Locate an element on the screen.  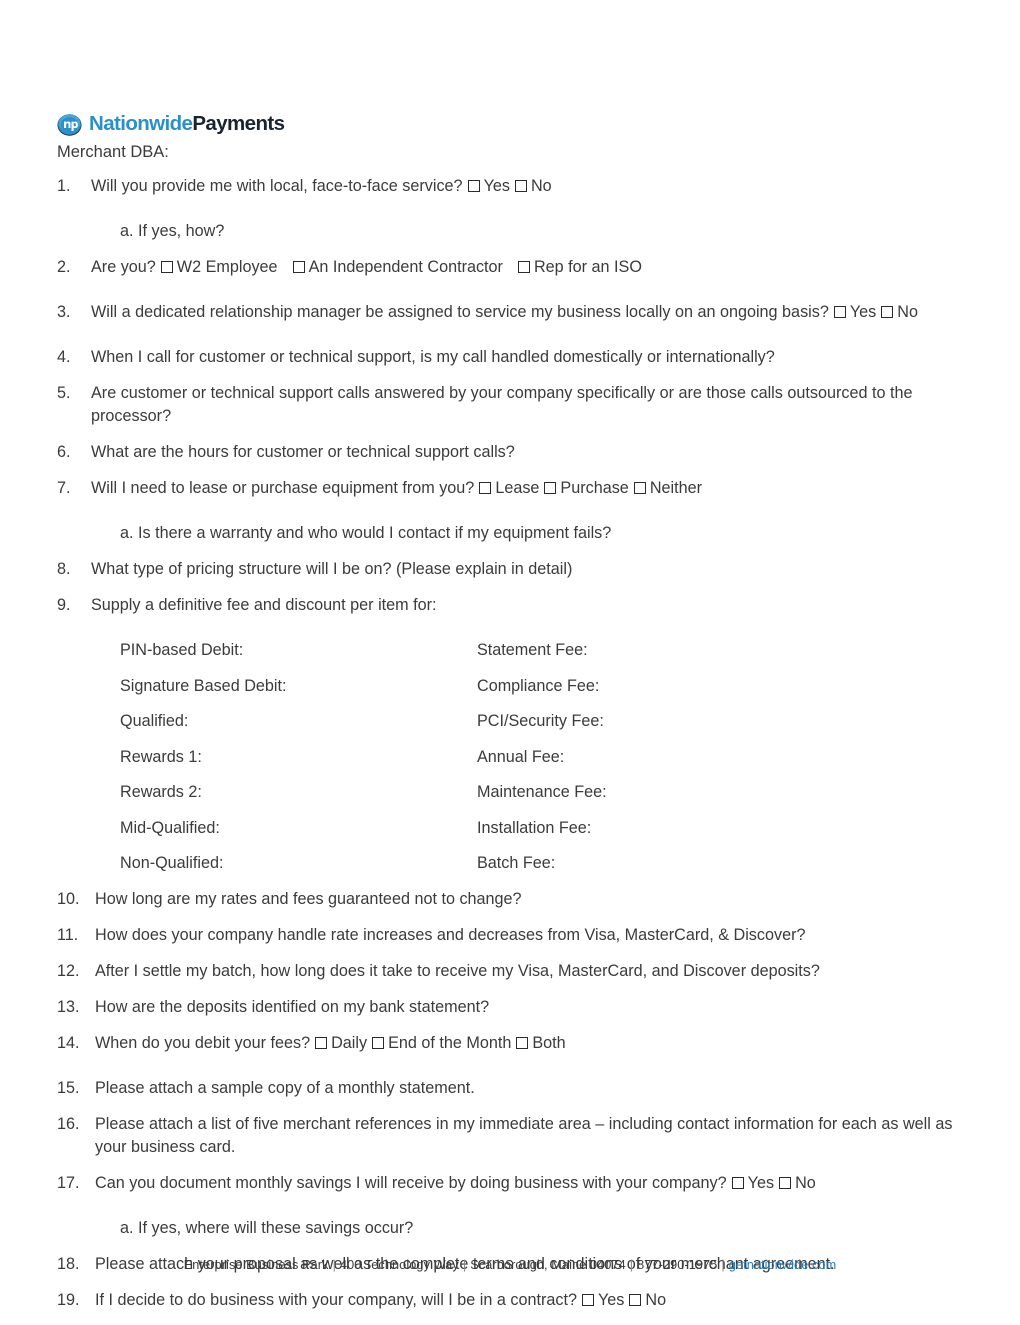
fee-label-rewards-2: Rewards 2: is located at coordinates (161, 792).